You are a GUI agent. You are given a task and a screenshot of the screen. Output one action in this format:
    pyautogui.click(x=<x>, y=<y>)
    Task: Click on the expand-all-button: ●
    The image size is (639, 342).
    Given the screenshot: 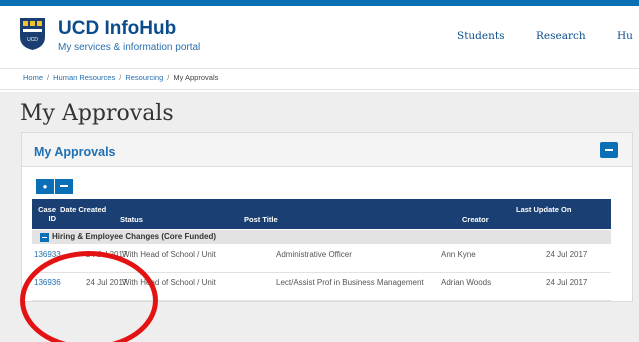 What is the action you would take?
    pyautogui.click(x=45, y=186)
    